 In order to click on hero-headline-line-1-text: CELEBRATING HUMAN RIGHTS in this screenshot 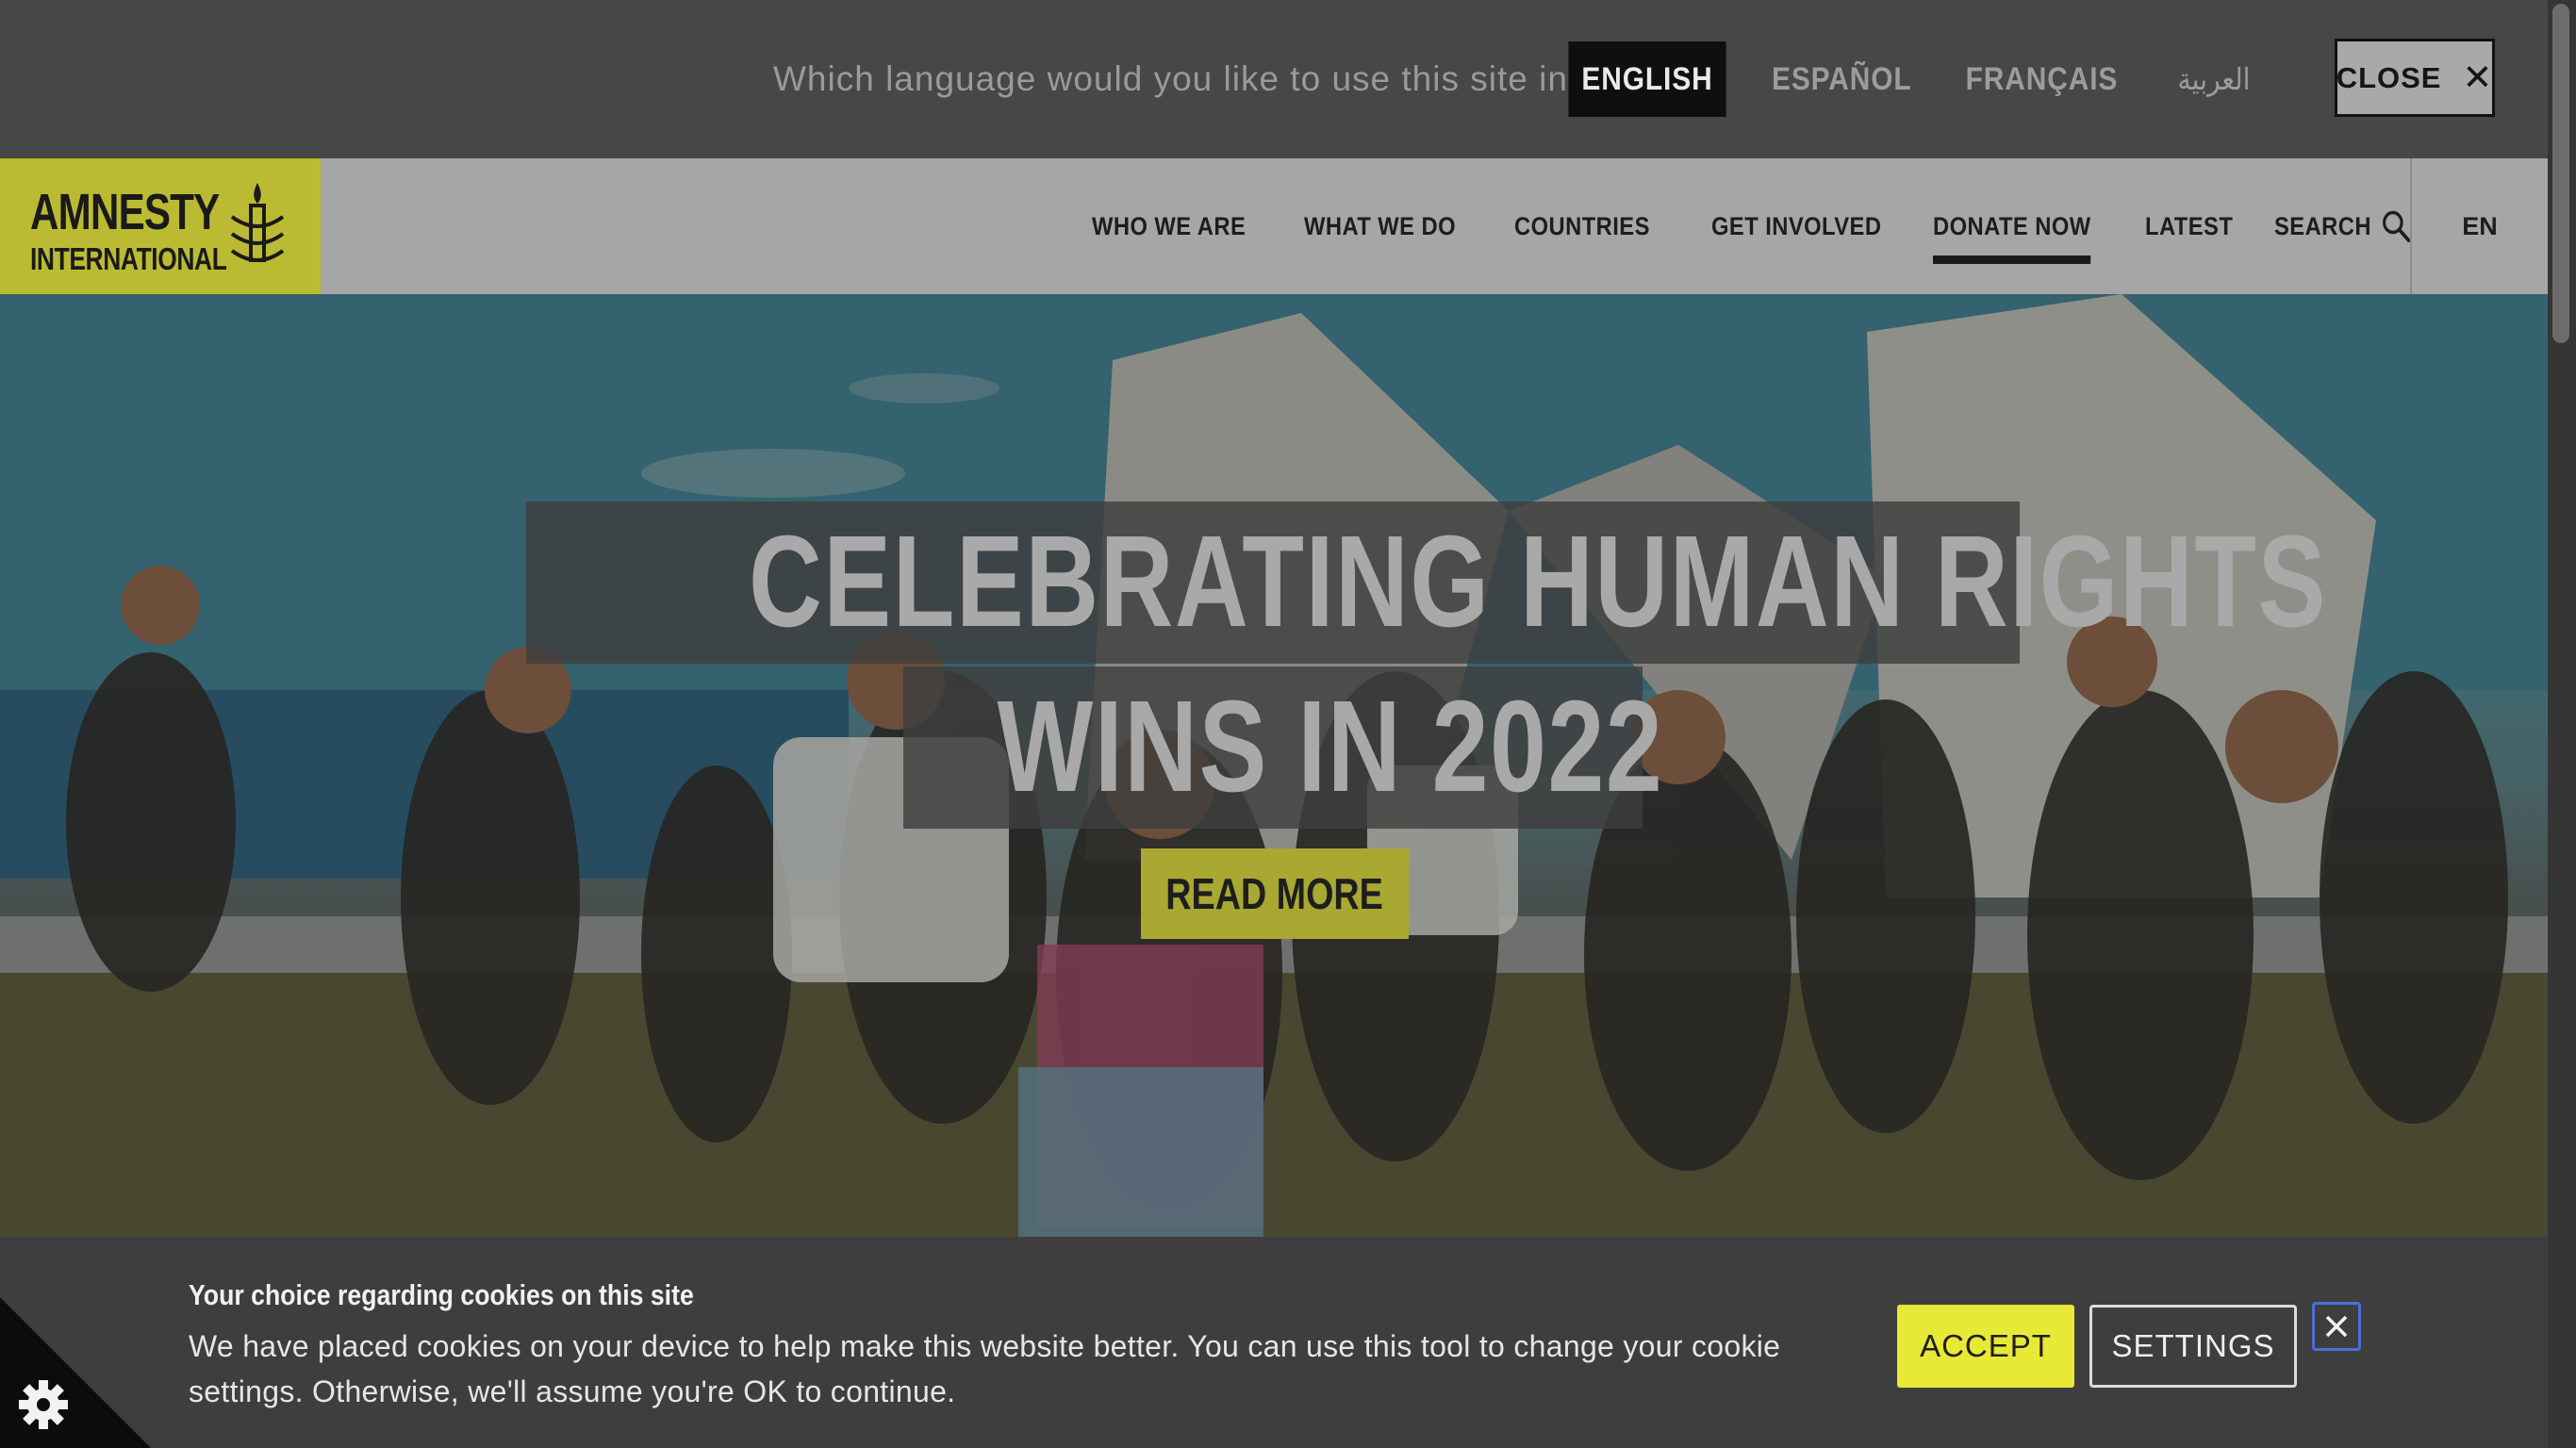, I will do `click(1538, 581)`.